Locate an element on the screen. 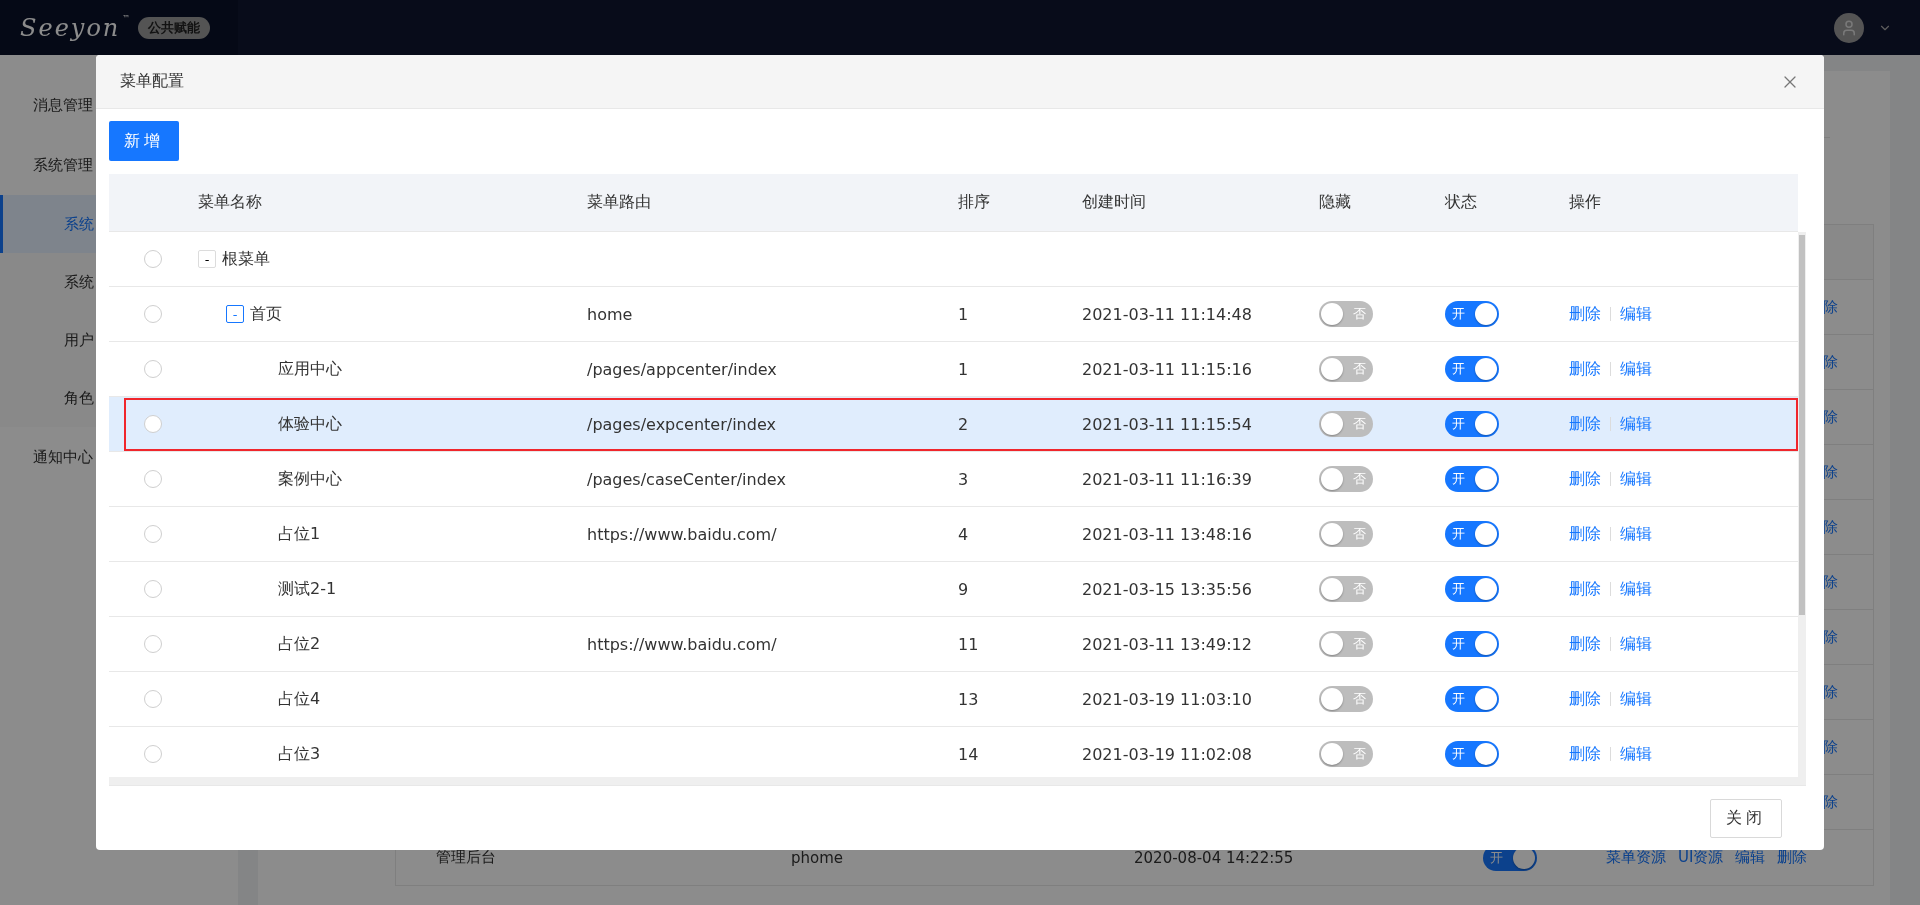  table-cell: 2021-03-11 11:14:48 is located at coordinates (1167, 314).